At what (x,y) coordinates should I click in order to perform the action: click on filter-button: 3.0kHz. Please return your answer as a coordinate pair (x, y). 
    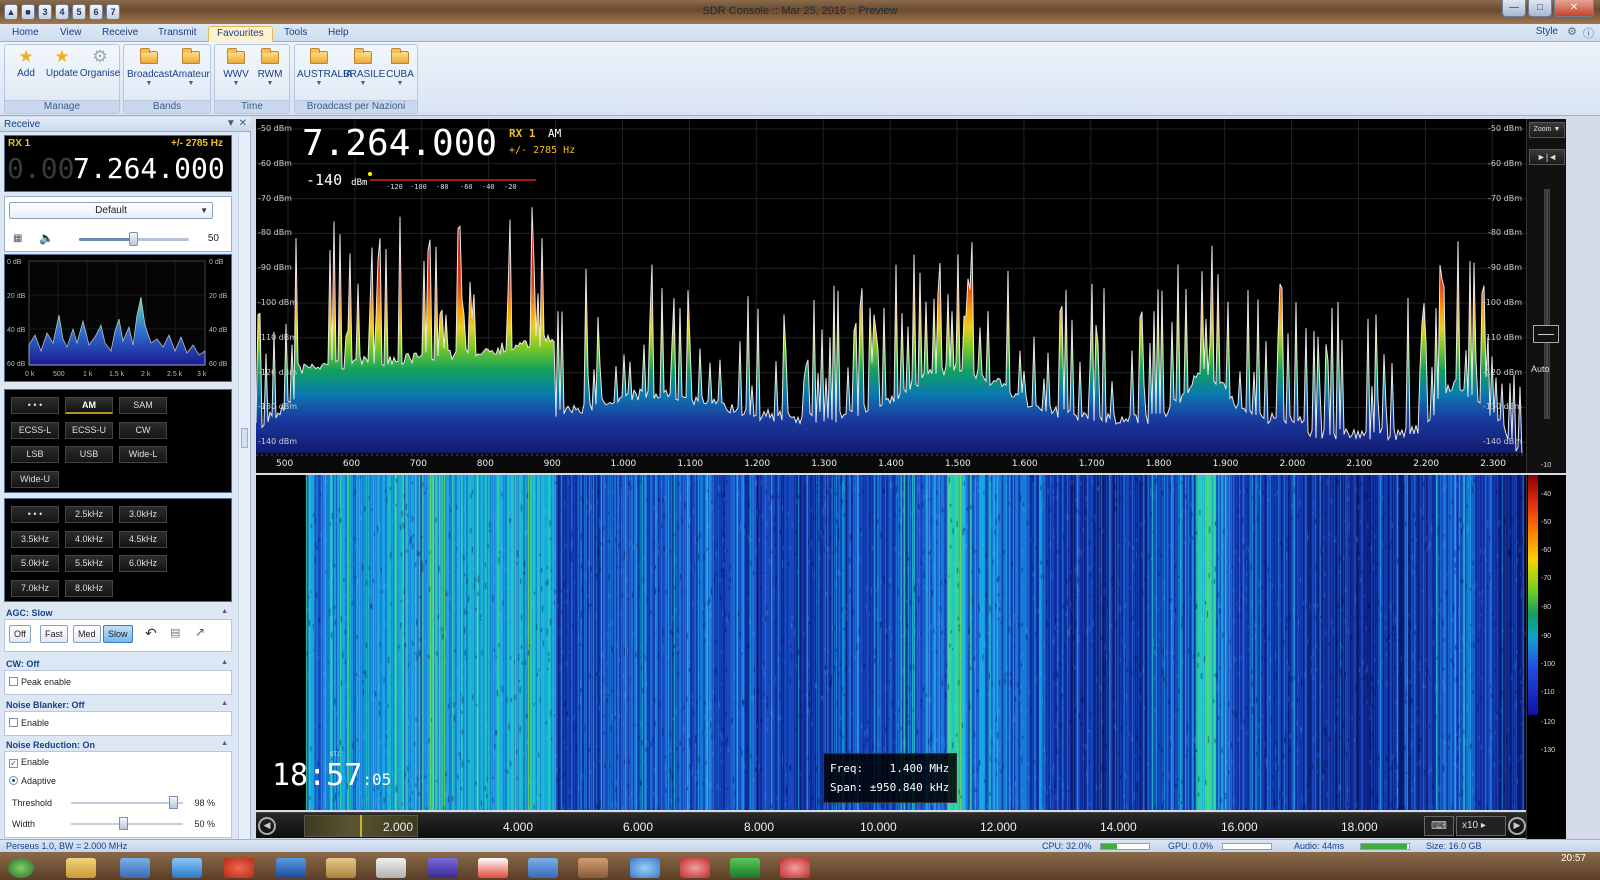
    Looking at the image, I should click on (143, 514).